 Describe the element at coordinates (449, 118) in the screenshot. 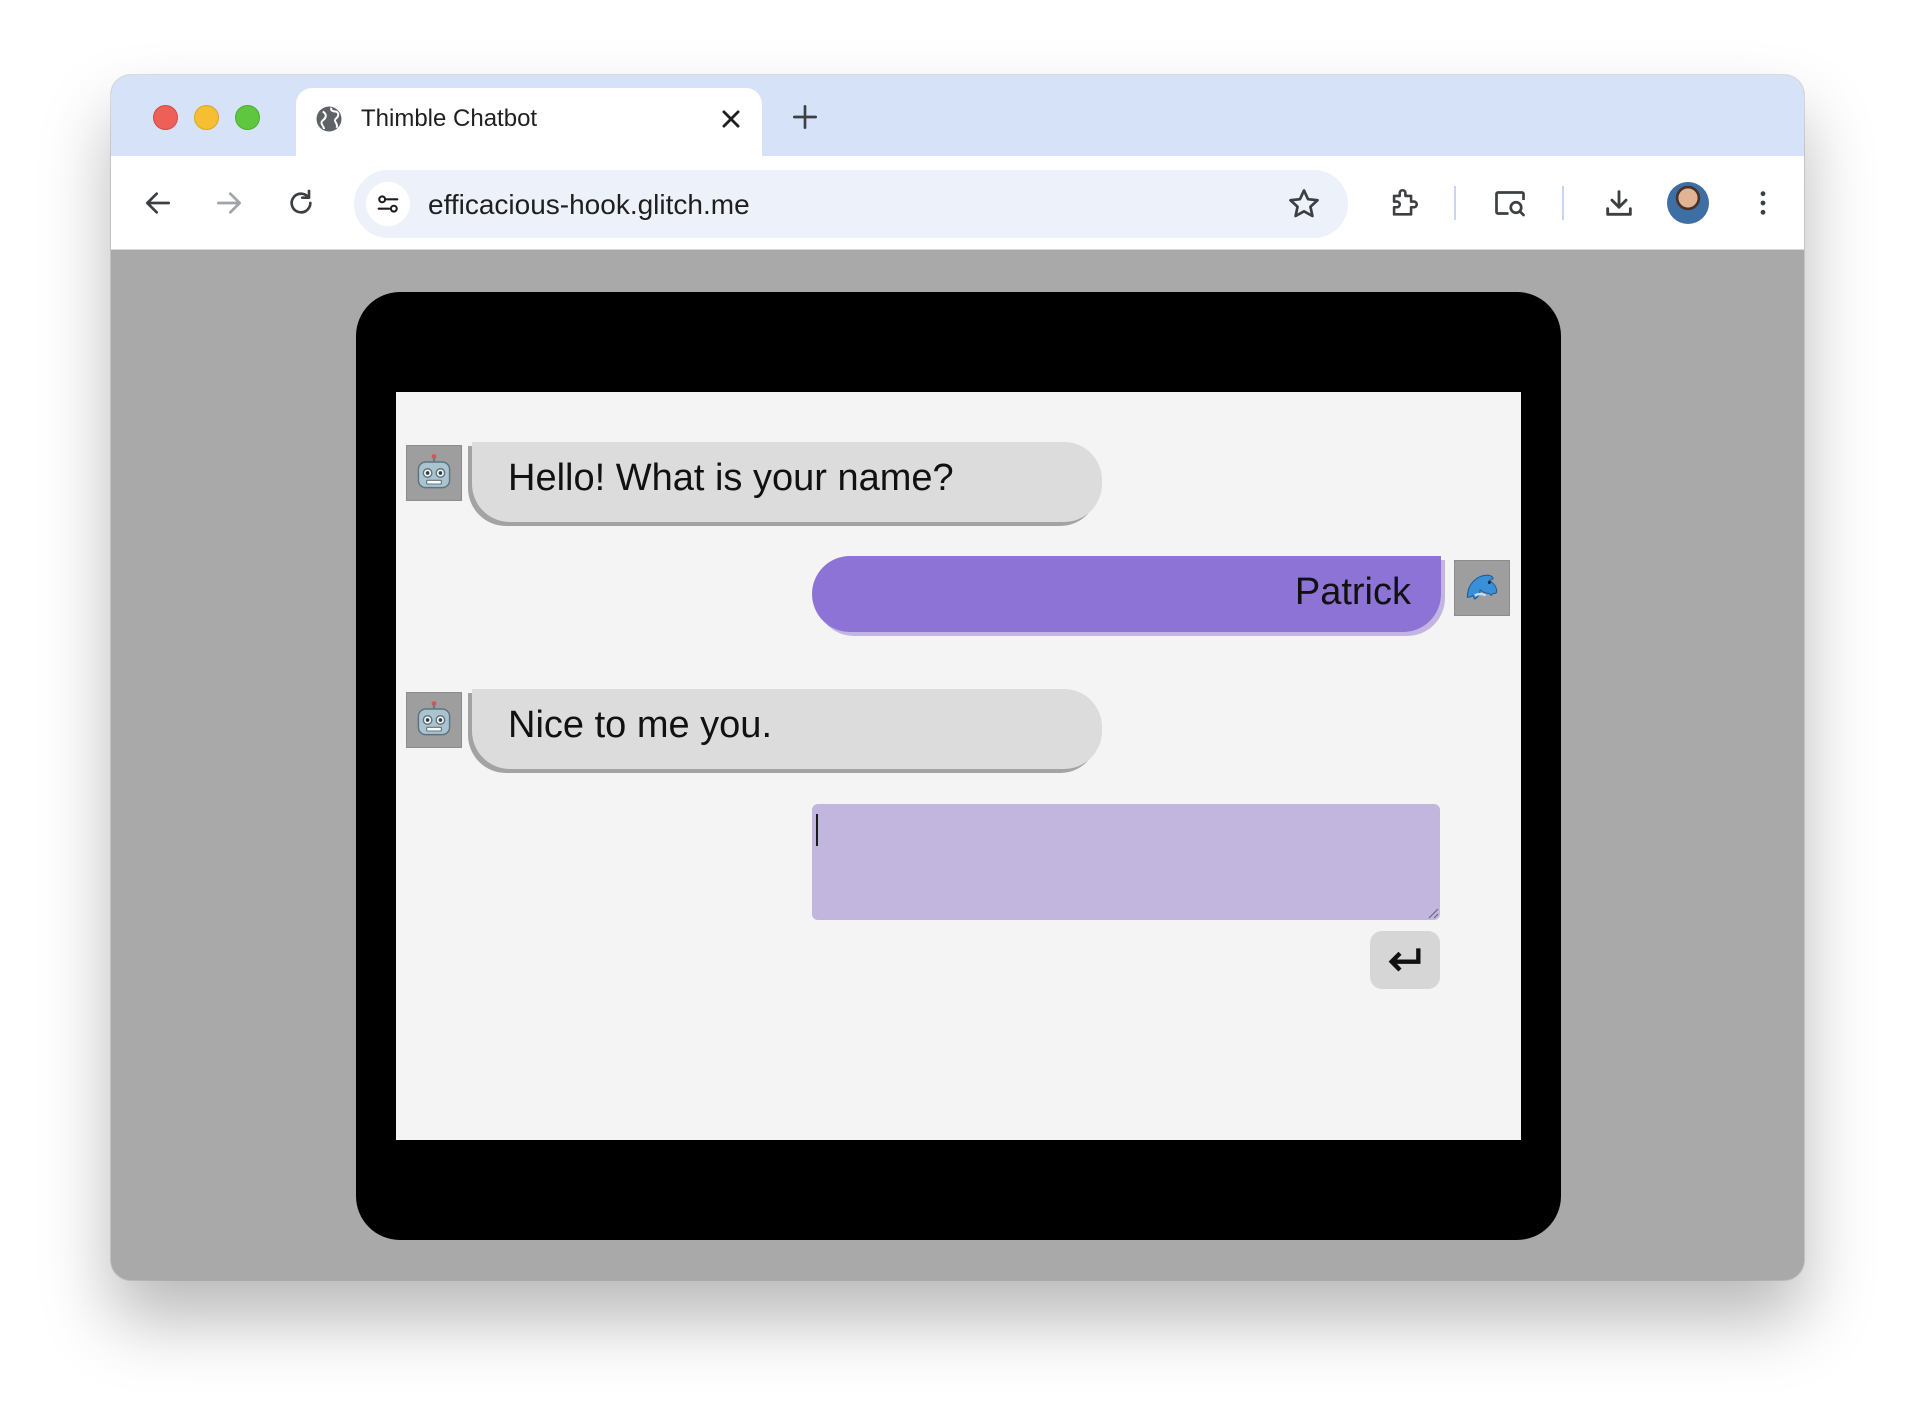

I see `tab-title: Thimble Chatbot` at that location.